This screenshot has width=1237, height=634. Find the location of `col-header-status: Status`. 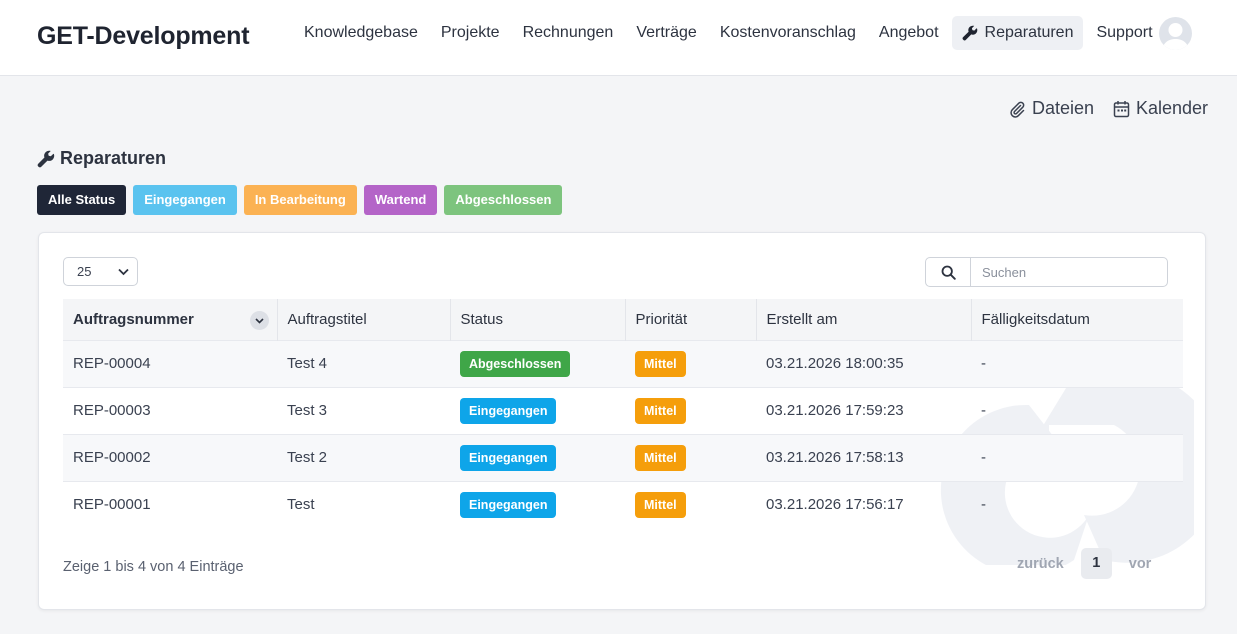

col-header-status: Status is located at coordinates (538, 319).